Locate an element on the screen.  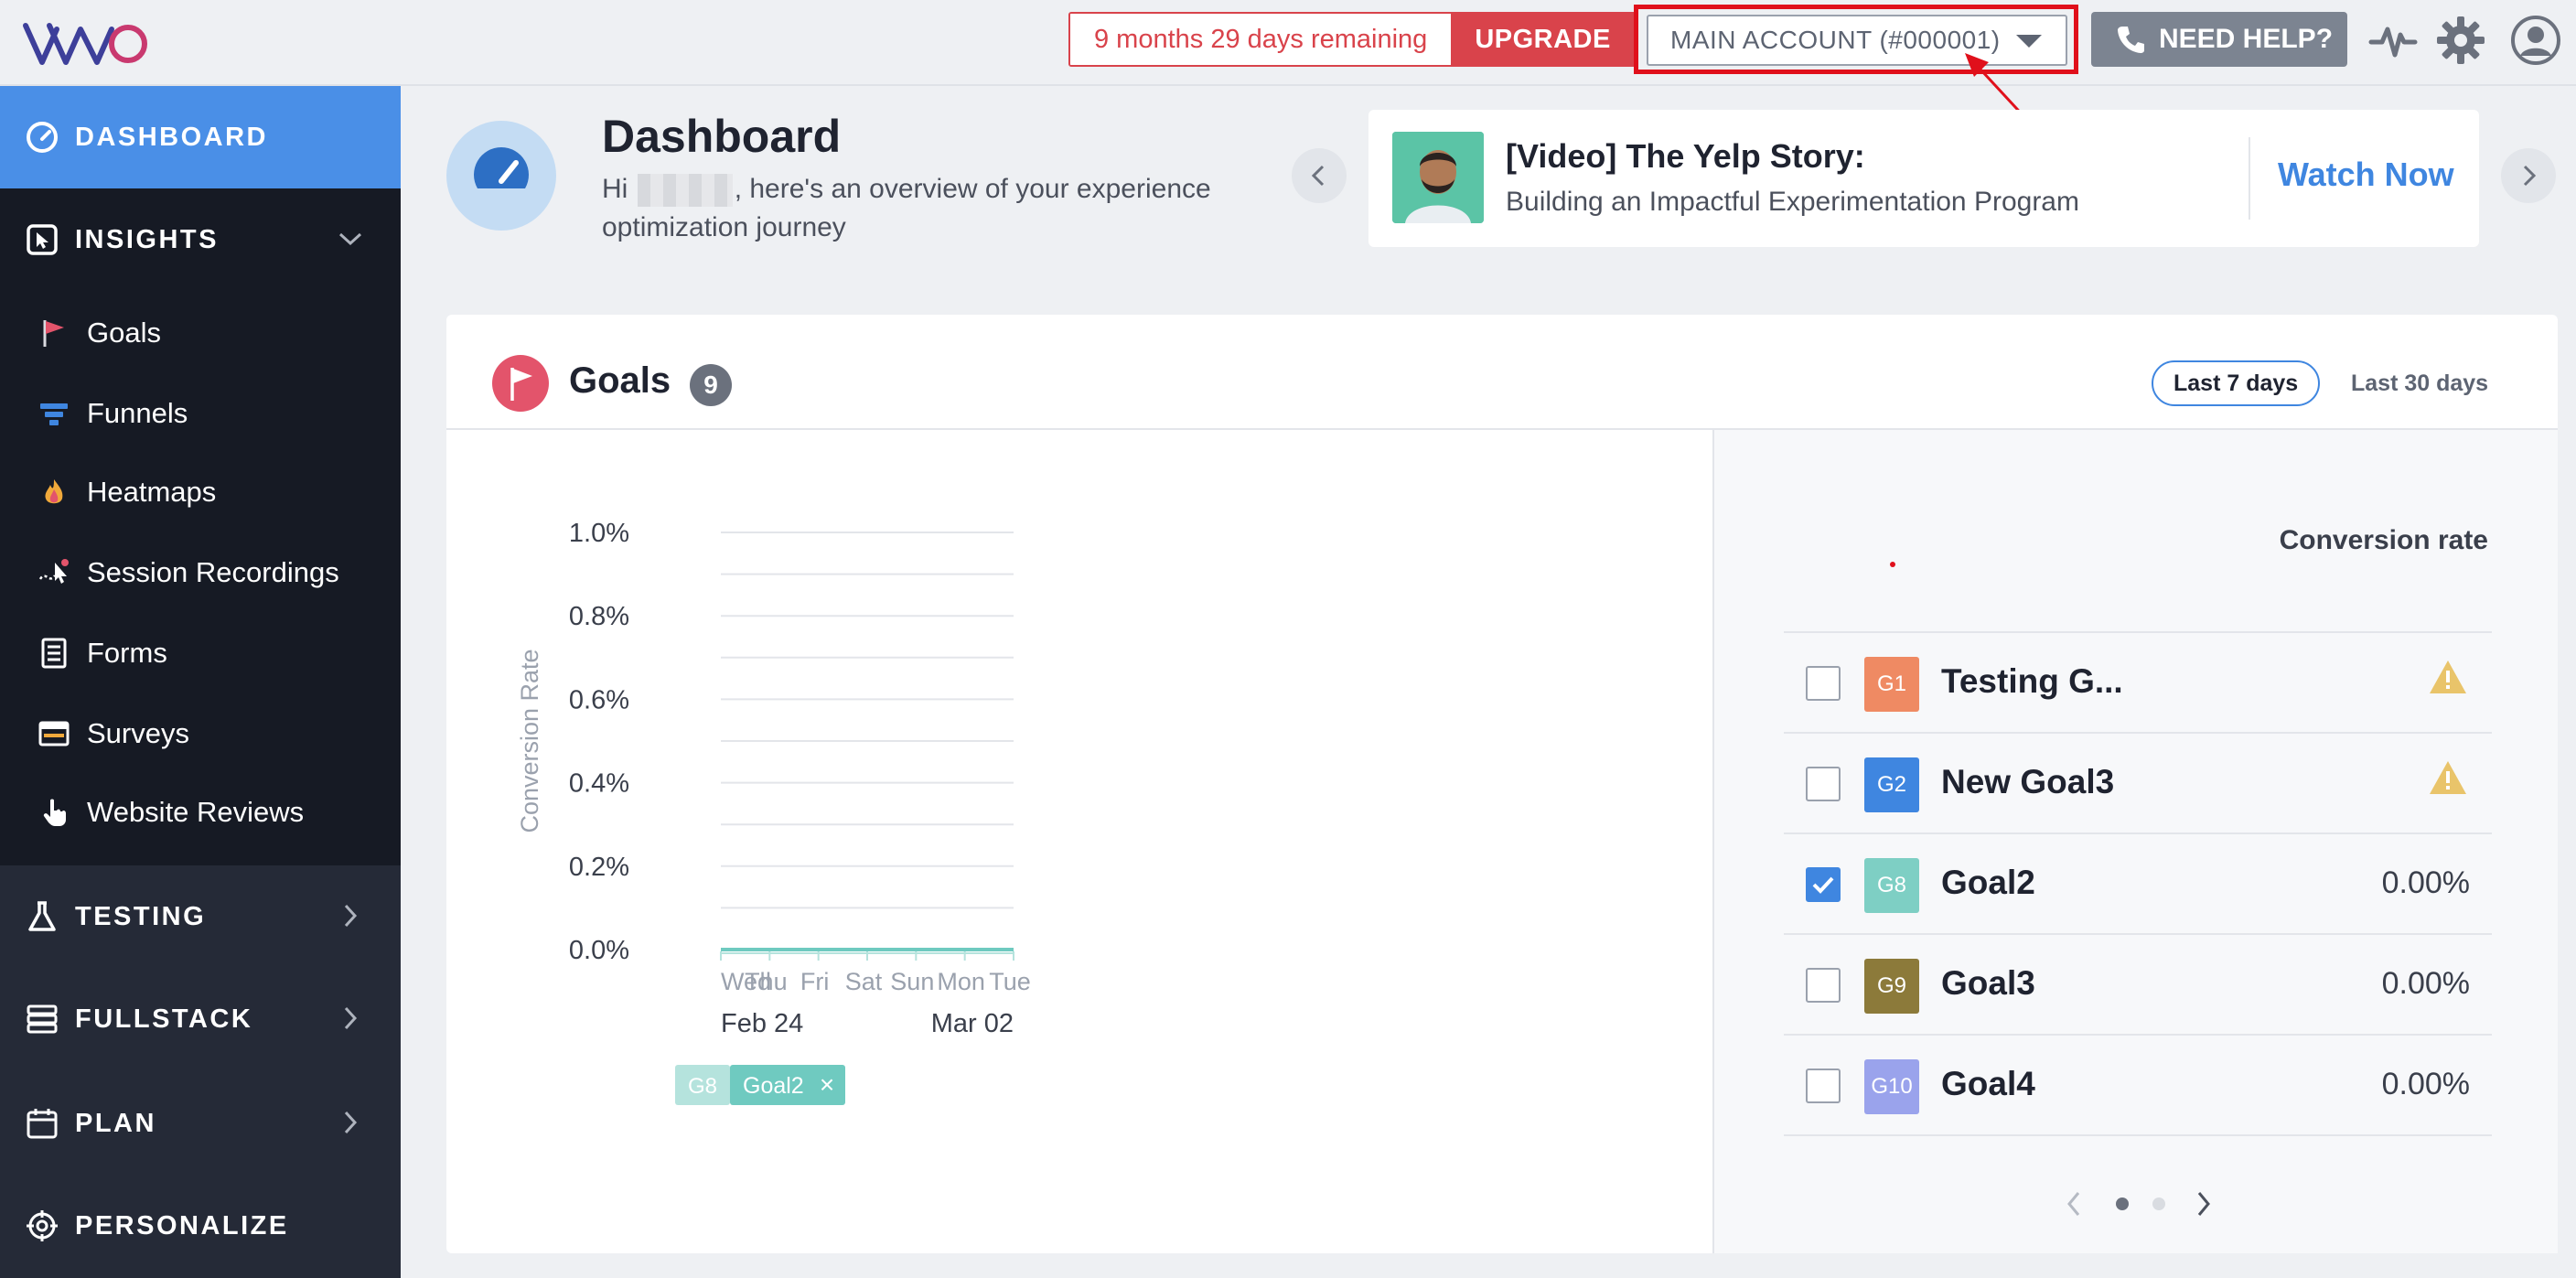
promo-prev-button is located at coordinates (1319, 175).